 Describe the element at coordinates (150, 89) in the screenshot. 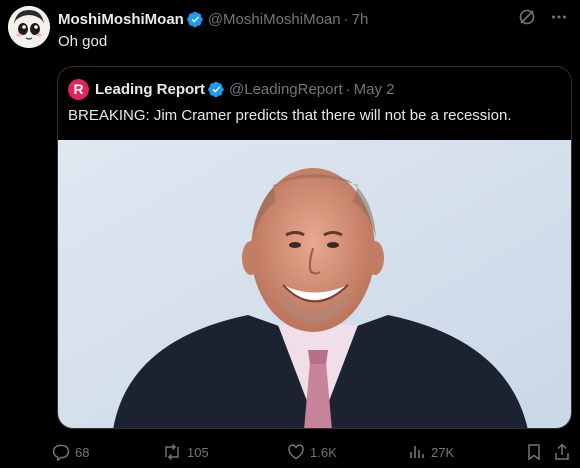

I see `quoted-author-name: Leading Report` at that location.